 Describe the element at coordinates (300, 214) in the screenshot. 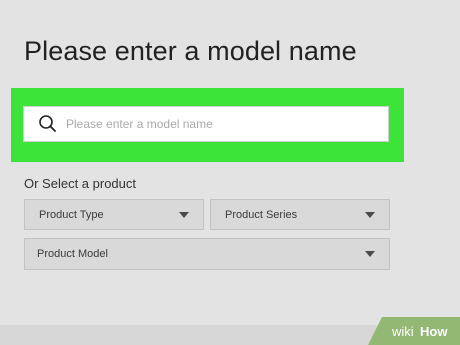

I see `product-series-select: Product Series` at that location.